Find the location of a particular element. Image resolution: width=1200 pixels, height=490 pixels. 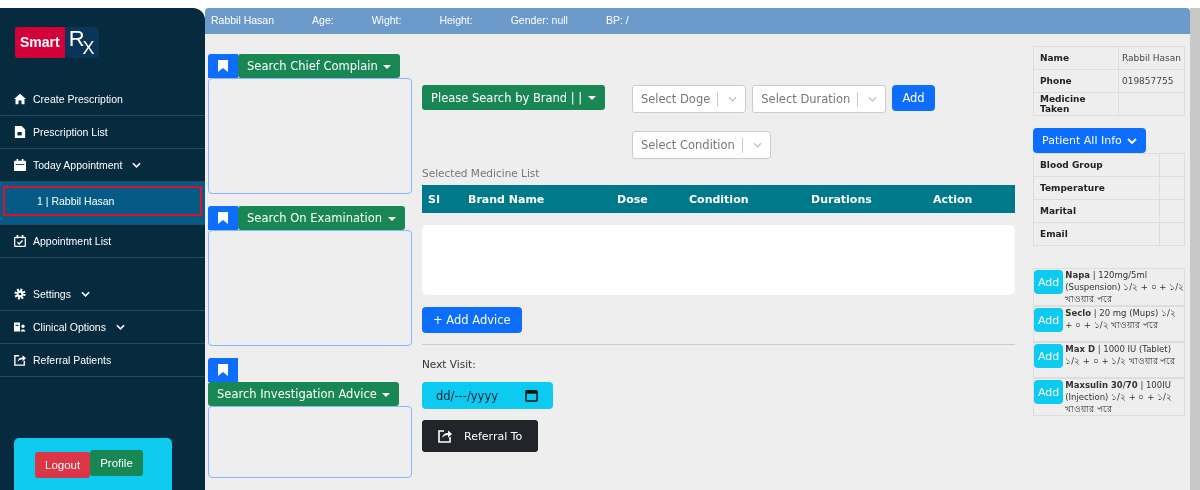

column-header: Brand Name is located at coordinates (507, 199).